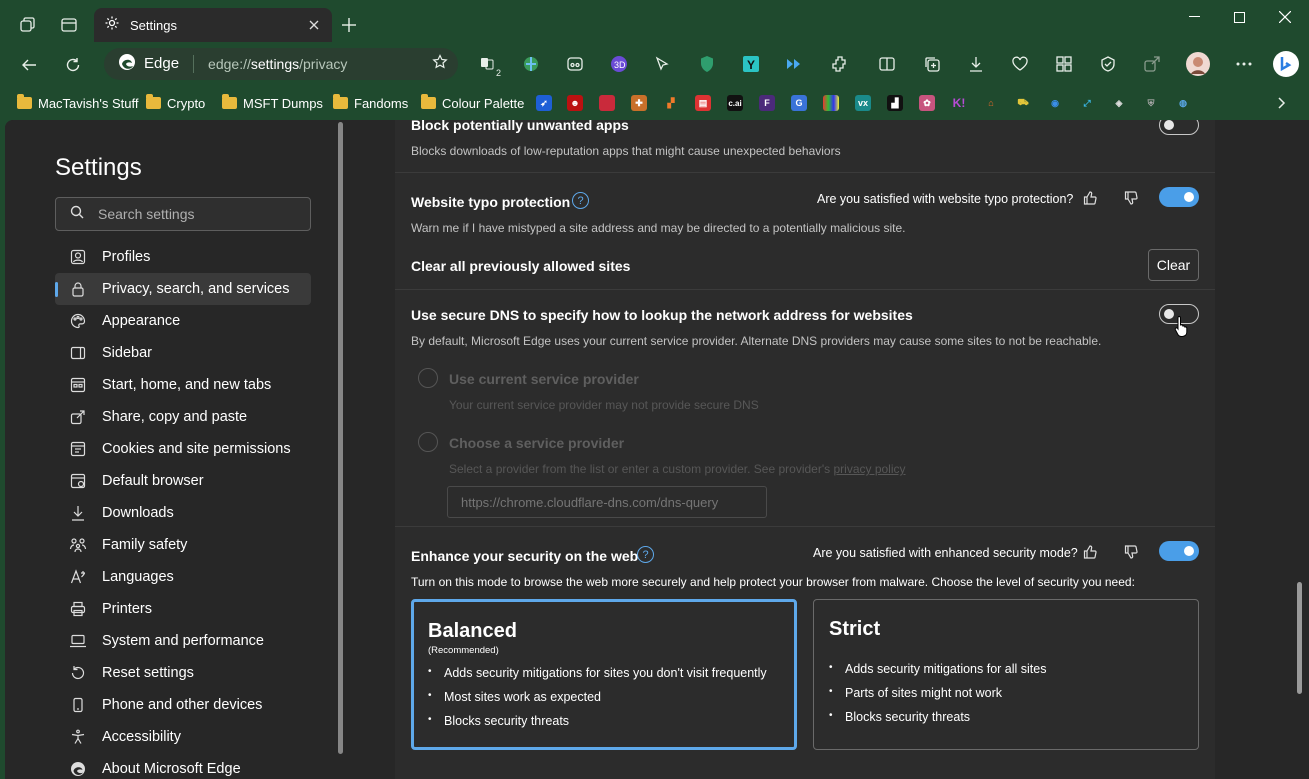  What do you see at coordinates (1286, 64) in the screenshot?
I see `copilot-icon` at bounding box center [1286, 64].